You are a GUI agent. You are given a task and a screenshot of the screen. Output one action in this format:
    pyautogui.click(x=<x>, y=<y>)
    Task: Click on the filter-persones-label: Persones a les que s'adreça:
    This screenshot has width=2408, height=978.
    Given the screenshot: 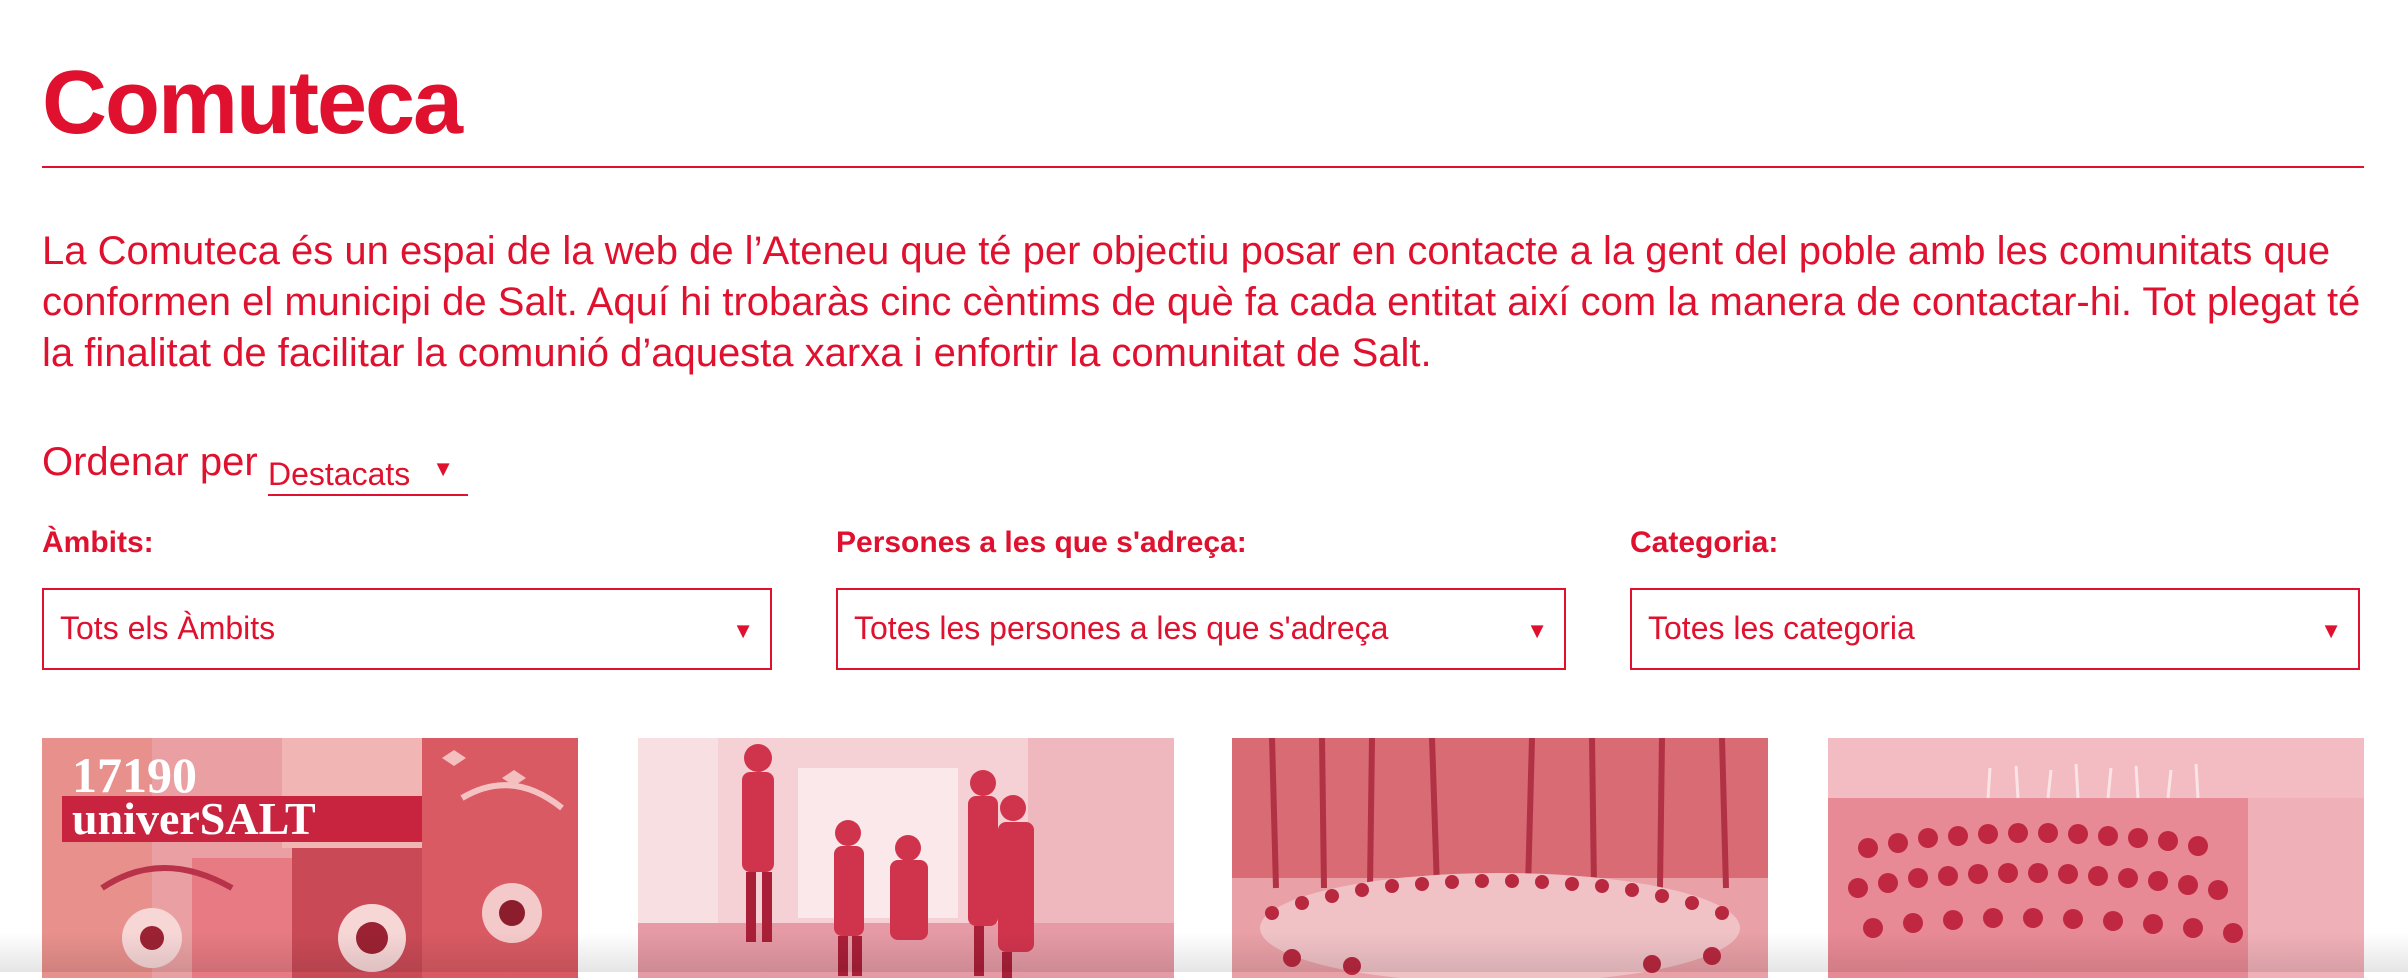 What is the action you would take?
    pyautogui.click(x=1041, y=542)
    